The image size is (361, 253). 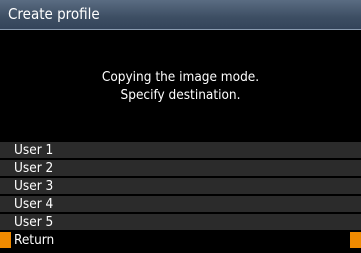 I want to click on title-bar: Create profile, so click(x=180, y=15).